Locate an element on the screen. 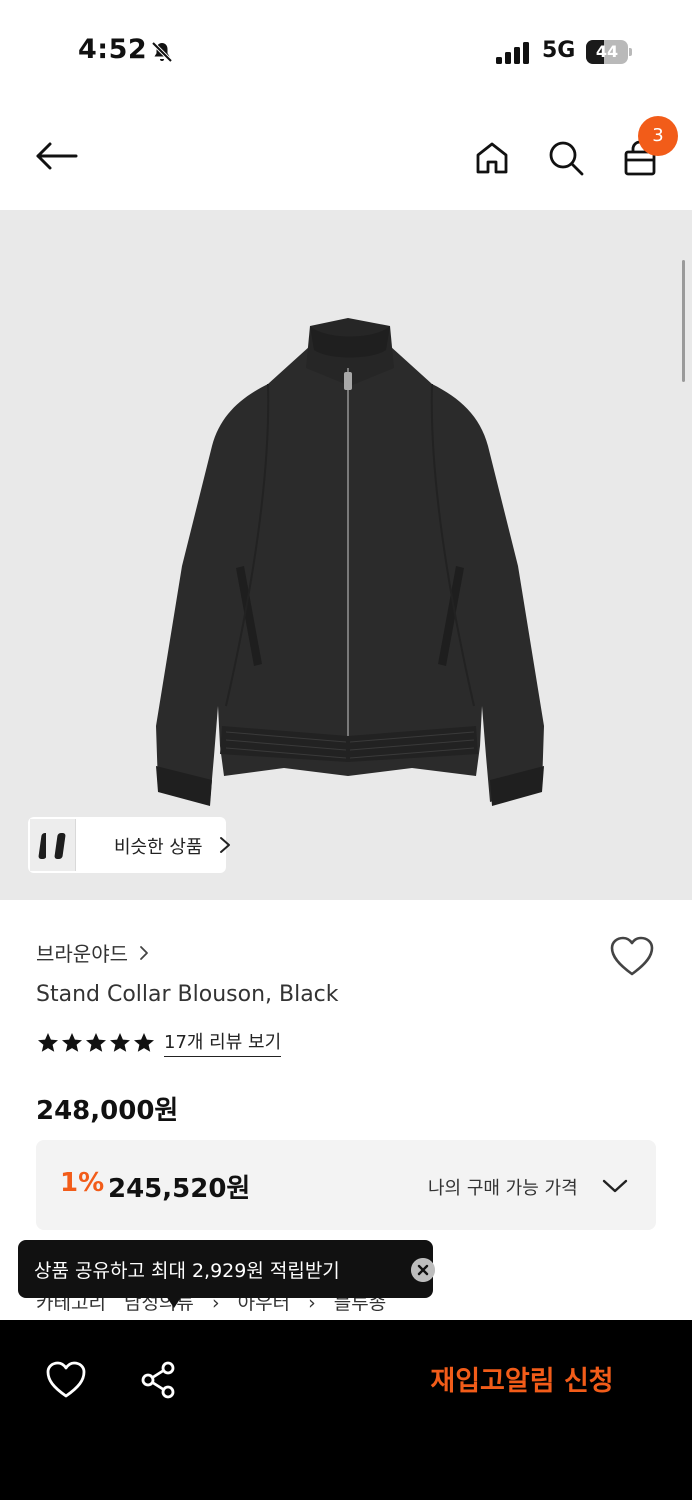 The image size is (692, 1500). member-price-box: 1% 245,520원 나의 구매 가능 가격 is located at coordinates (346, 1185).